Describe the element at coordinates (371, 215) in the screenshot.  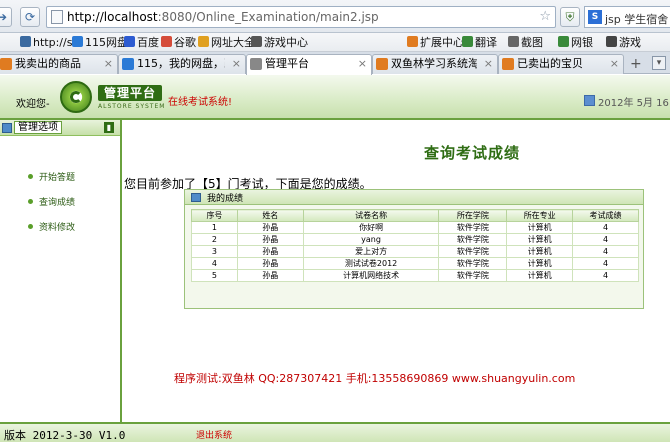
I see `column-header: 试卷名称` at that location.